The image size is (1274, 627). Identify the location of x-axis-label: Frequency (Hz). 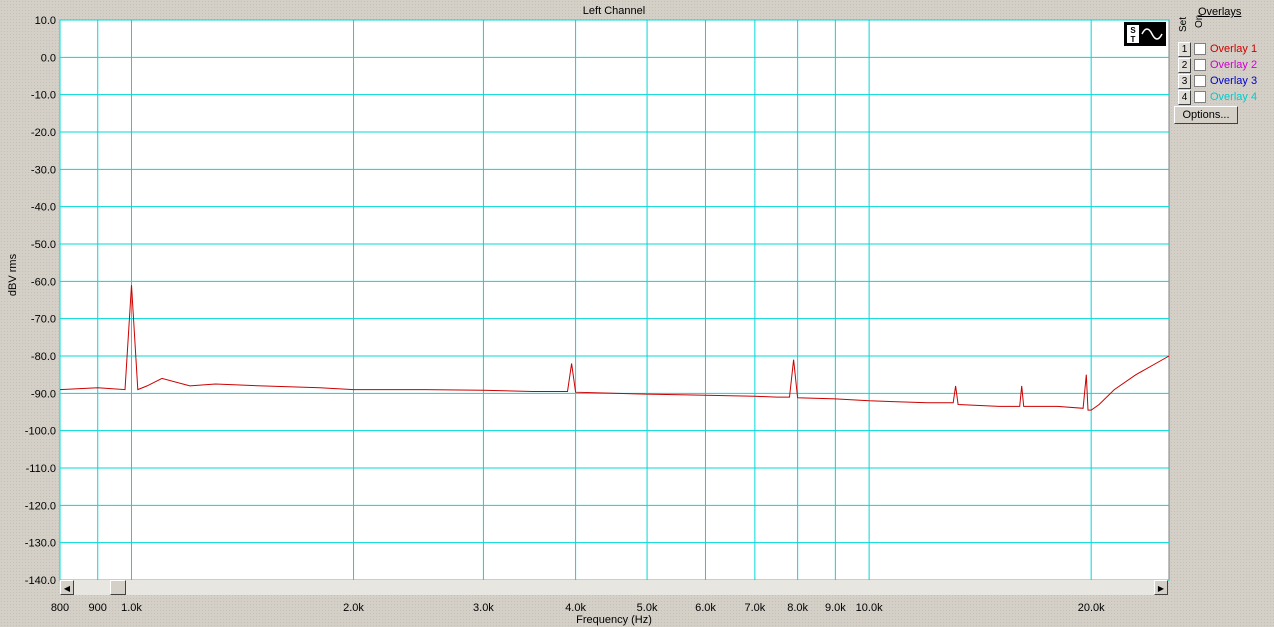
(614, 620).